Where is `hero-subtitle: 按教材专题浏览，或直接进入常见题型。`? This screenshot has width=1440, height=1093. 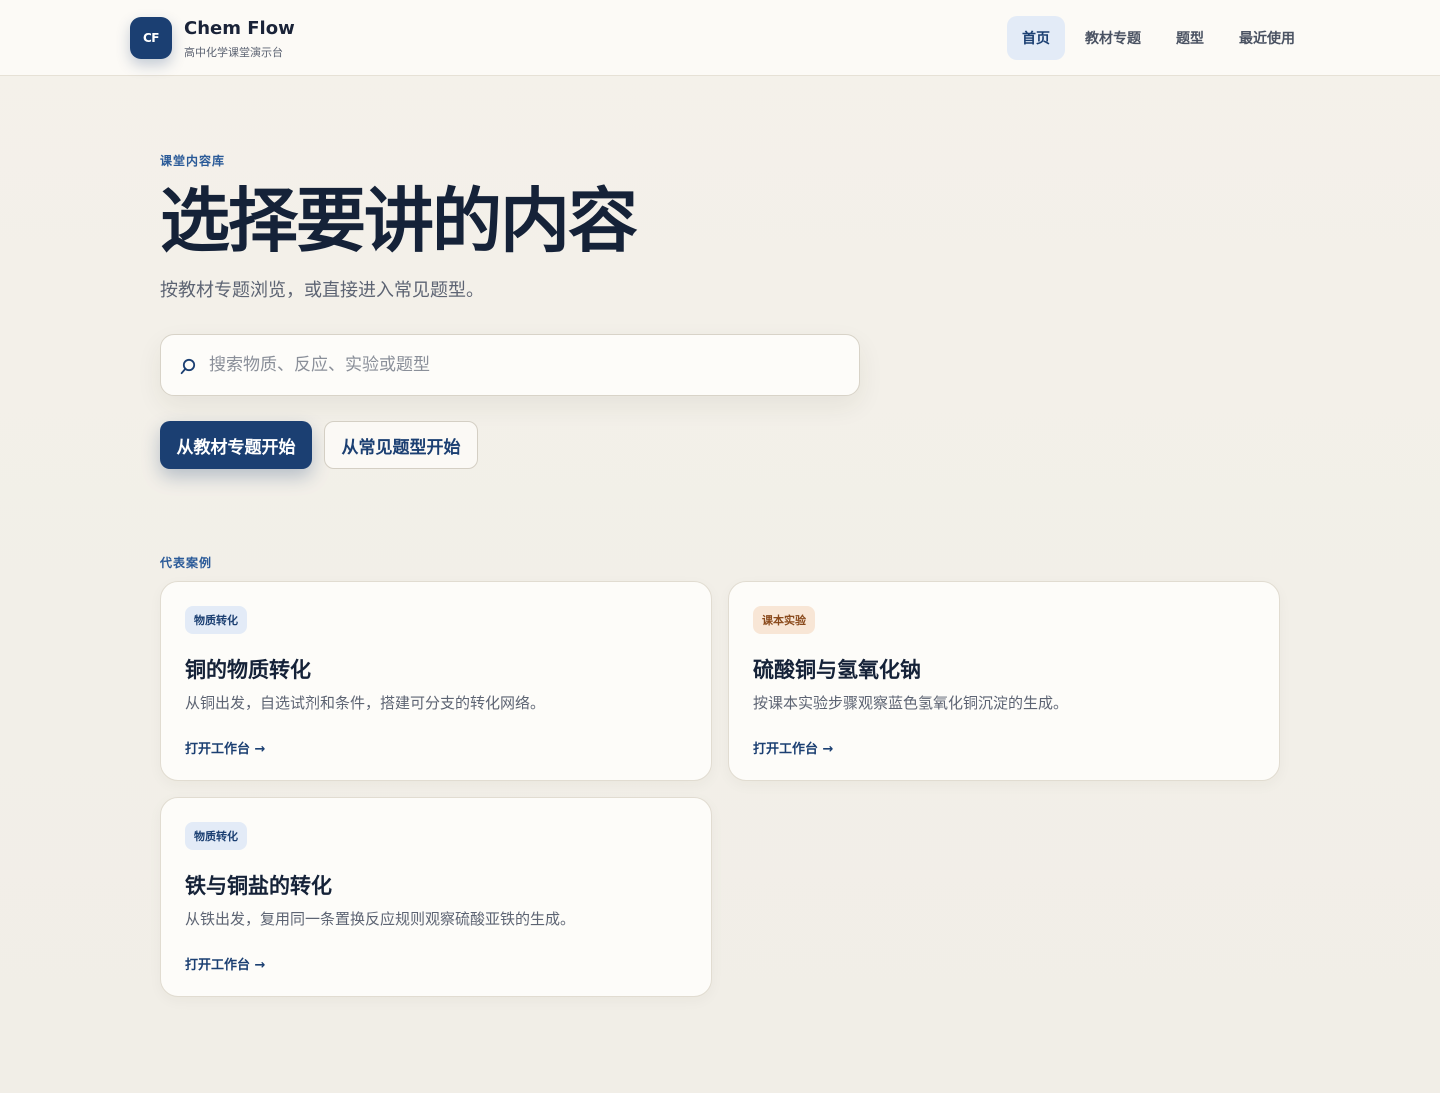
hero-subtitle: 按教材专题浏览，或直接进入常见题型。 is located at coordinates (322, 290).